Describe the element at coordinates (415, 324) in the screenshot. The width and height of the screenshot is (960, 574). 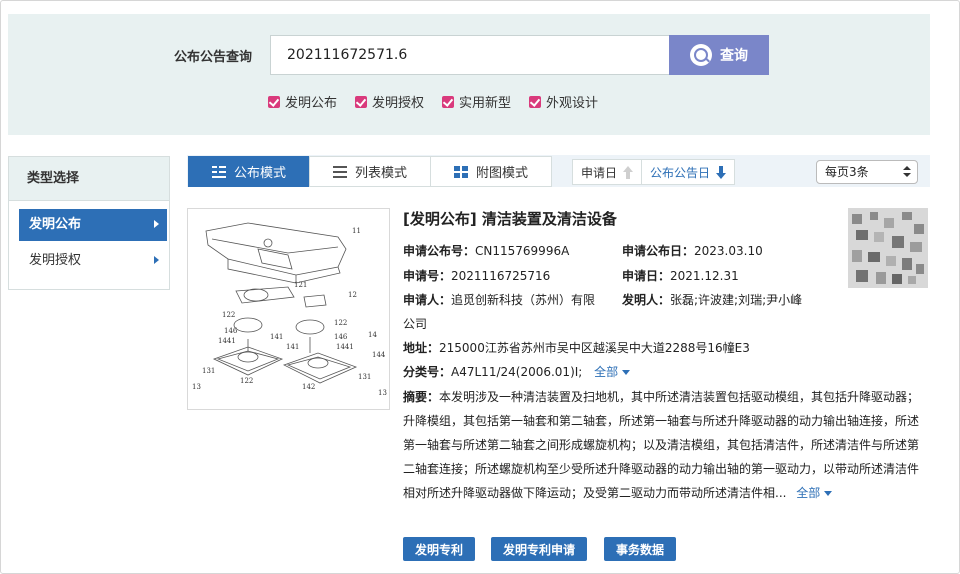
I see `applicant-continued: 公司` at that location.